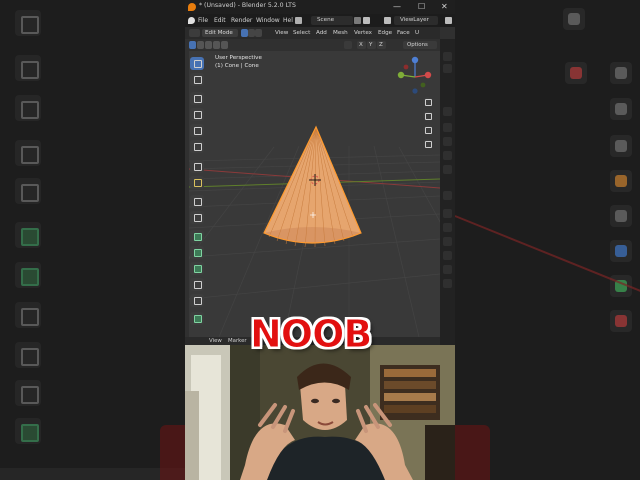 The width and height of the screenshot is (640, 480). What do you see at coordinates (447, 141) in the screenshot?
I see `scene-properties-icon` at bounding box center [447, 141].